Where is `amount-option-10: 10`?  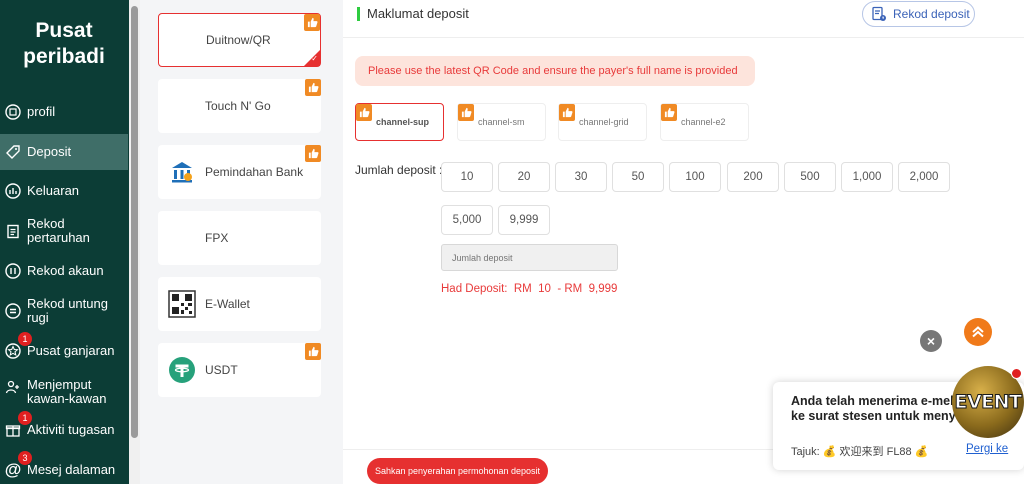 amount-option-10: 10 is located at coordinates (467, 177).